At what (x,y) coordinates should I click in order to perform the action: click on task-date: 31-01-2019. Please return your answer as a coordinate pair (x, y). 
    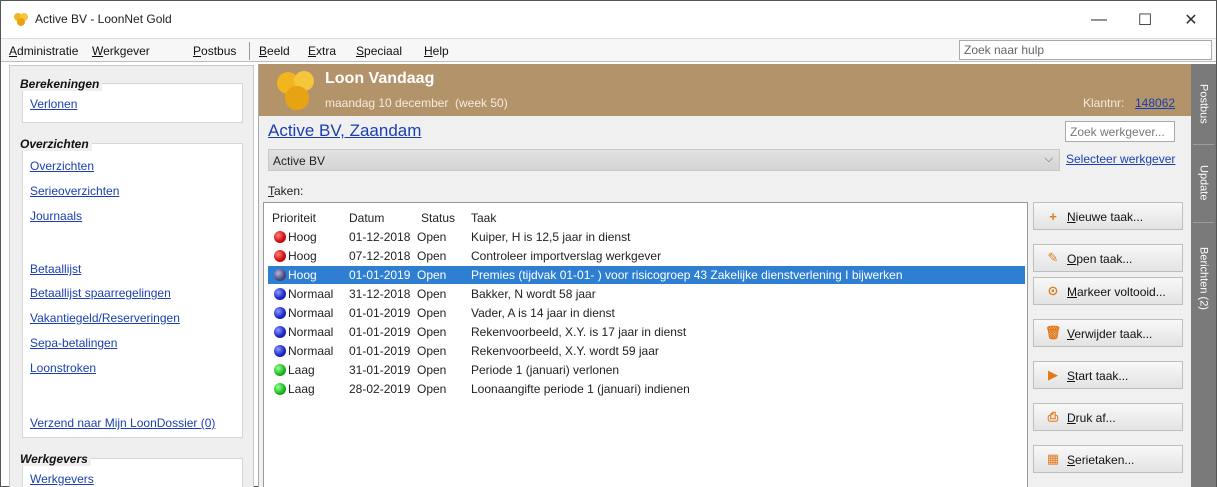
    Looking at the image, I should click on (380, 370).